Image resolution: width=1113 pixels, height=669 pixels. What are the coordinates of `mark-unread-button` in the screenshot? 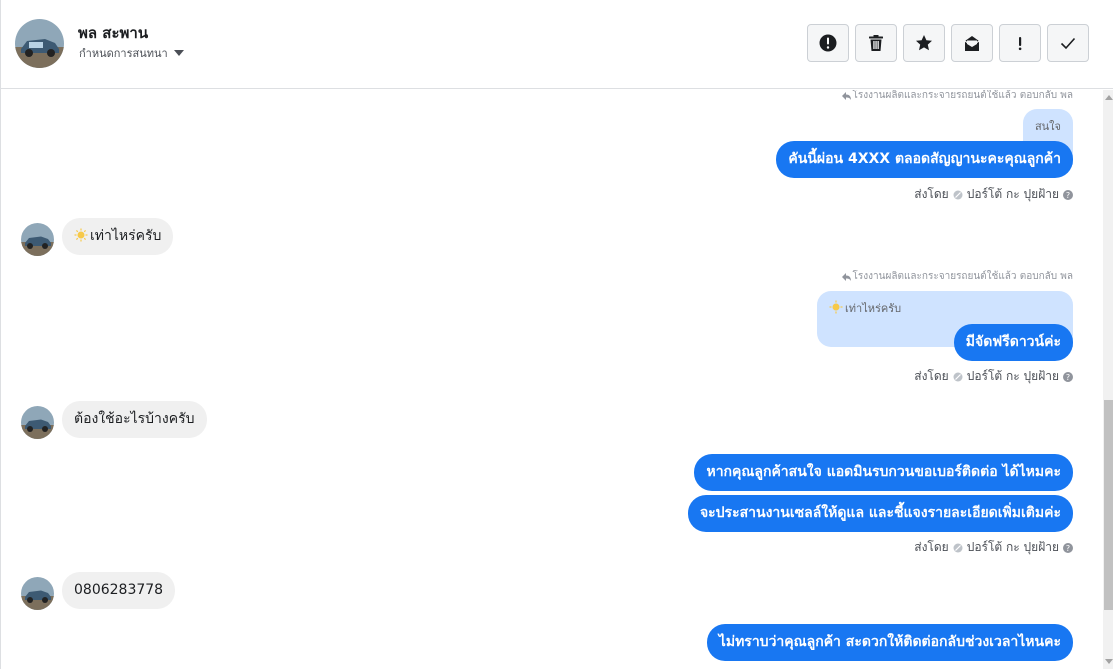 It's located at (972, 43).